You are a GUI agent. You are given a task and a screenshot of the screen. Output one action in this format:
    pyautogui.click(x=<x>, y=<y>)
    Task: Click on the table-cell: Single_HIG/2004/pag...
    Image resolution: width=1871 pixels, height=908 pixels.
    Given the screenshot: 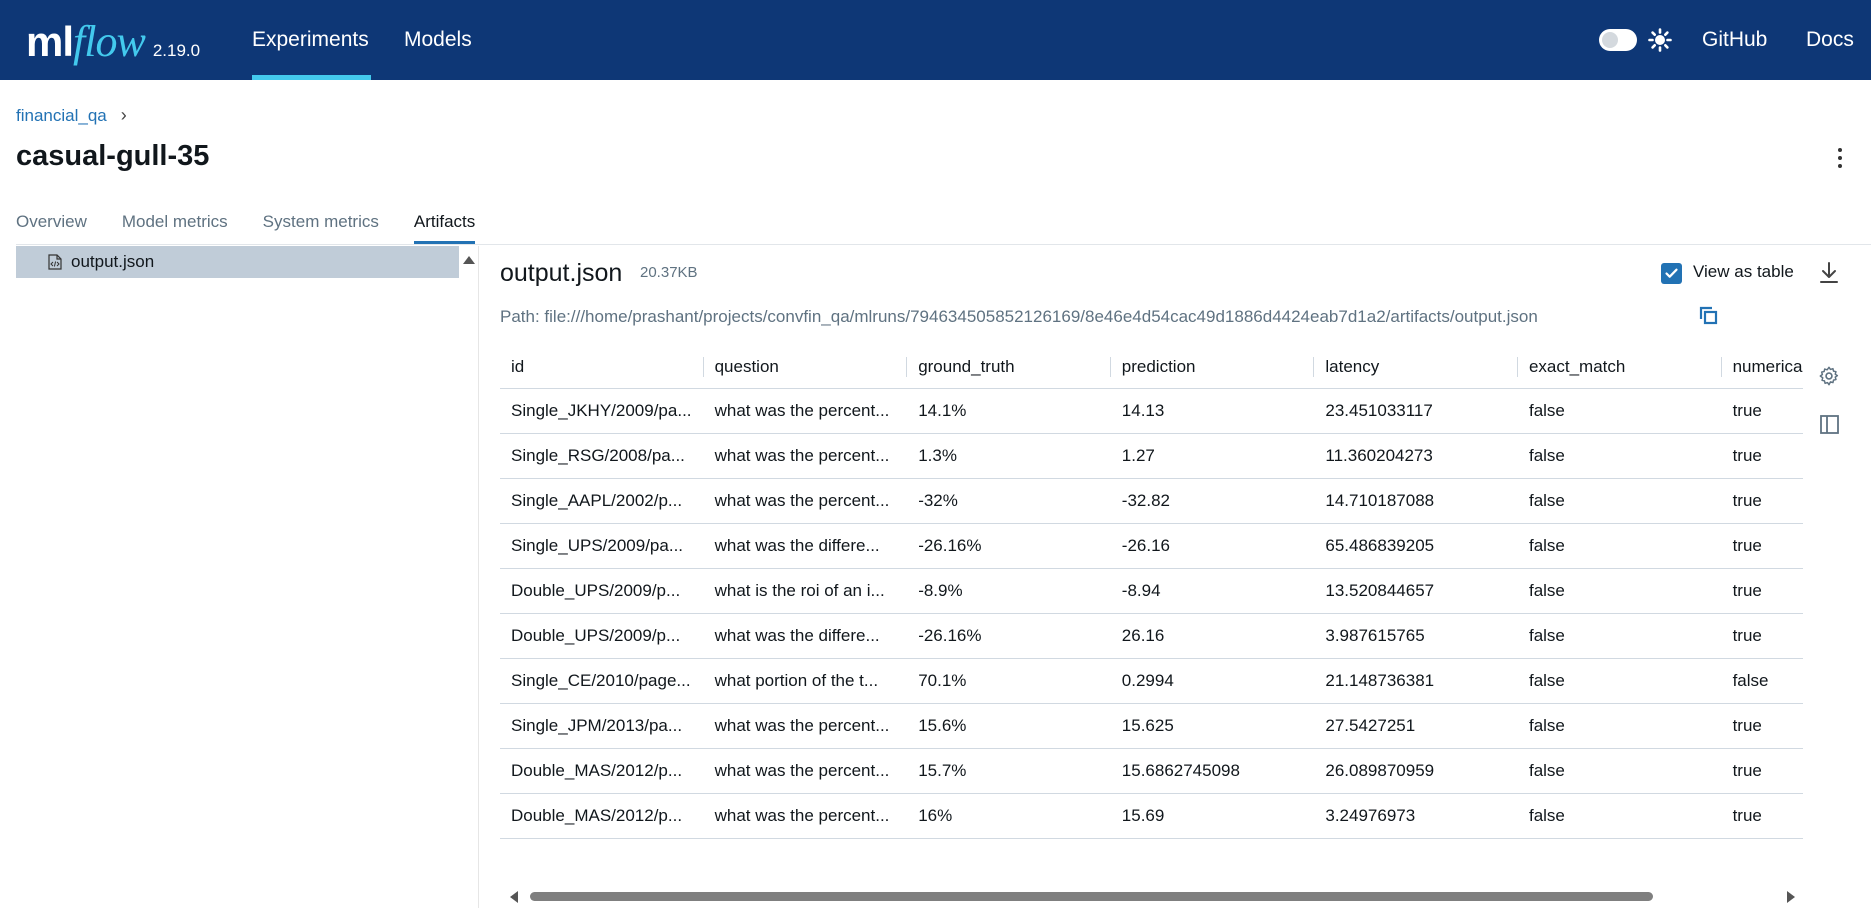 What is the action you would take?
    pyautogui.click(x=602, y=841)
    